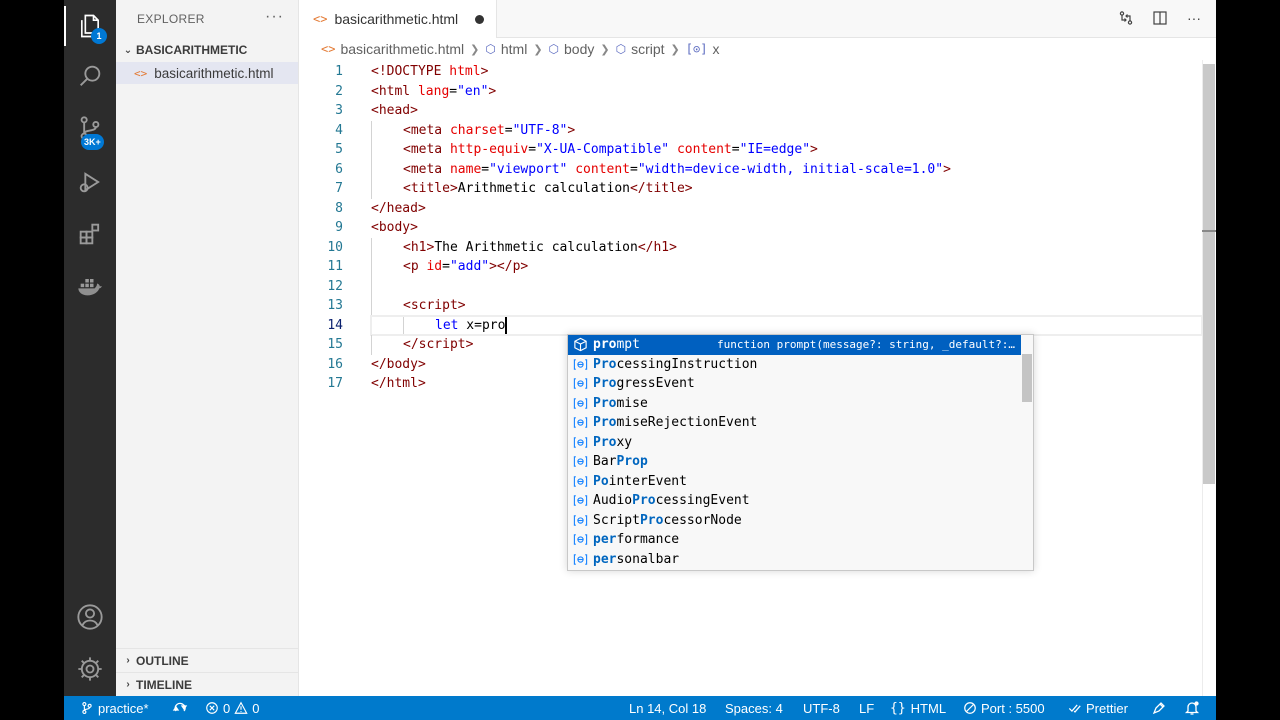  I want to click on suggestion-item: performance, so click(794, 540).